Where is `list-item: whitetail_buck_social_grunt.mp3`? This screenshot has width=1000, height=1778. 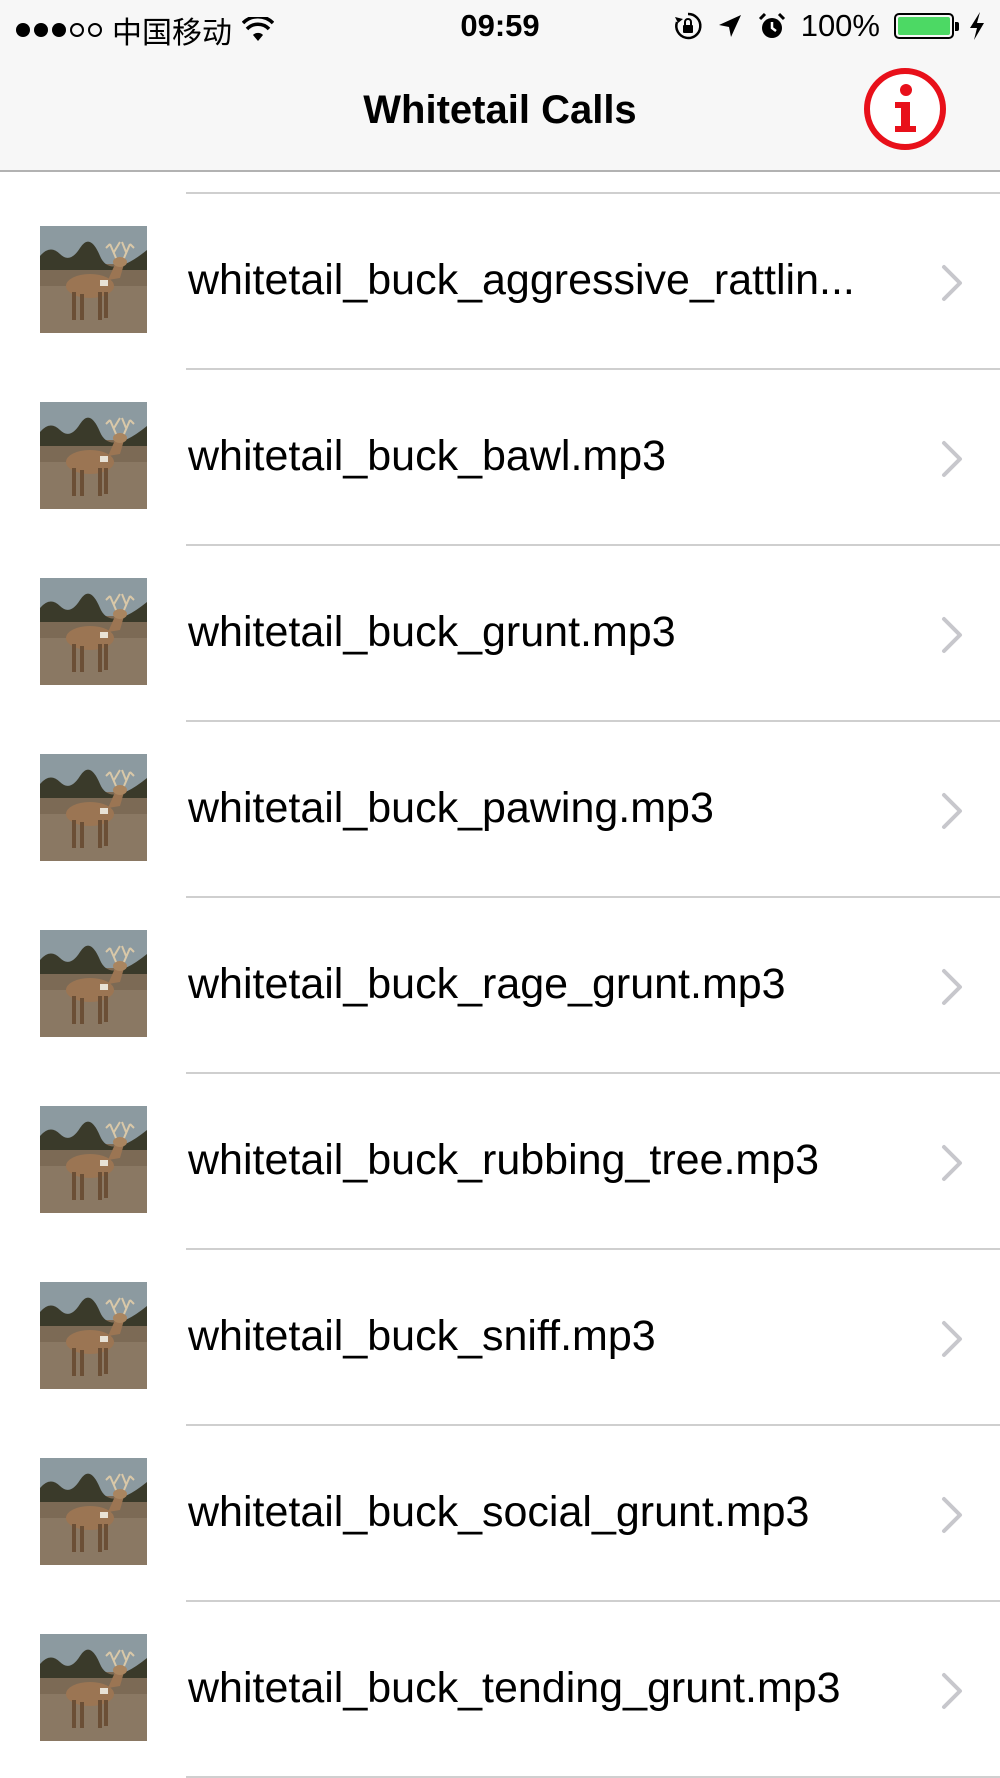 list-item: whitetail_buck_social_grunt.mp3 is located at coordinates (500, 1503).